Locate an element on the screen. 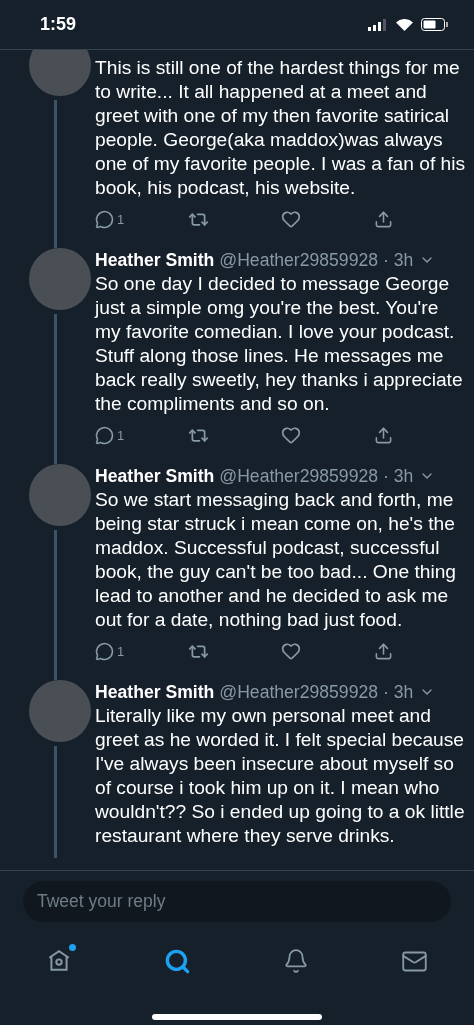  wifi-icon is located at coordinates (404, 24).